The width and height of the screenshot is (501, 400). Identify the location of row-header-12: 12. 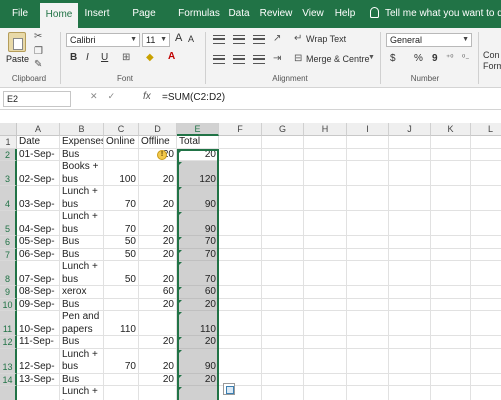
(8, 342).